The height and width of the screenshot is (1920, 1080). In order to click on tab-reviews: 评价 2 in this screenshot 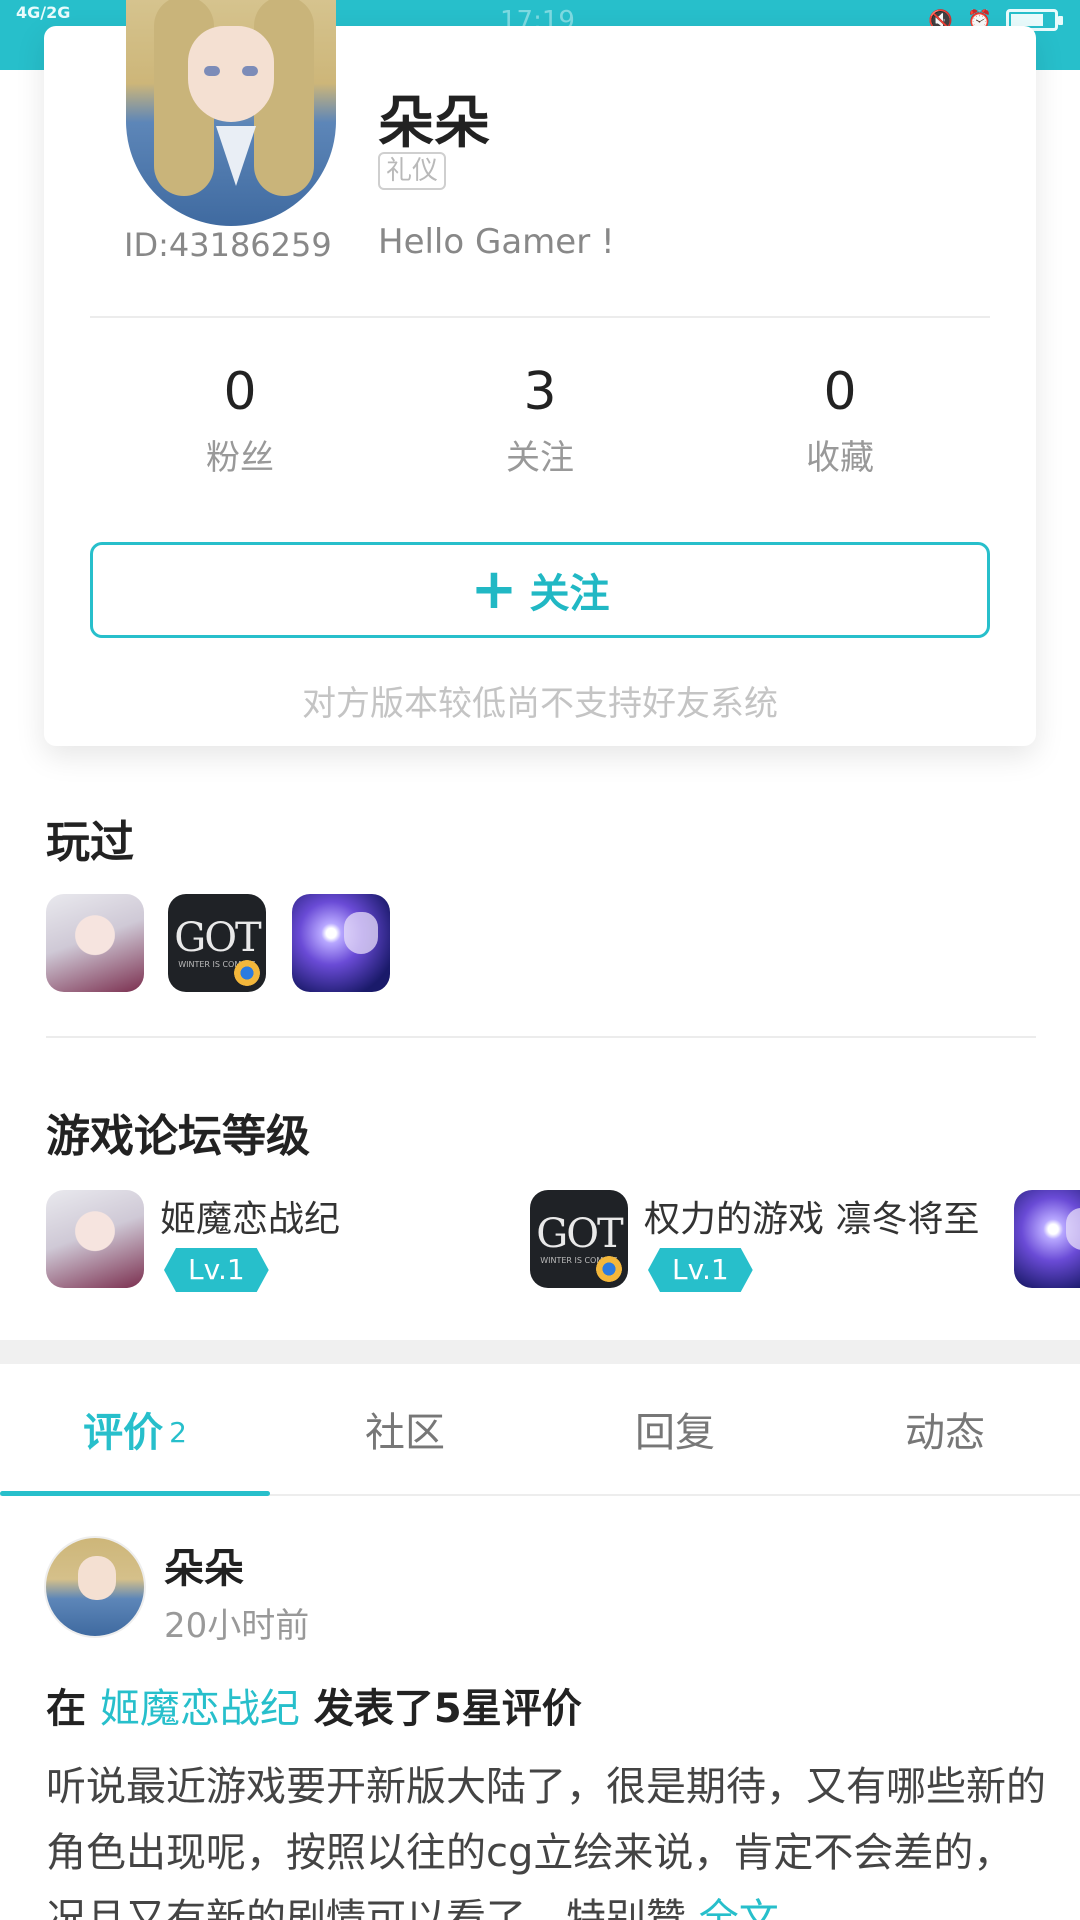, I will do `click(135, 1430)`.